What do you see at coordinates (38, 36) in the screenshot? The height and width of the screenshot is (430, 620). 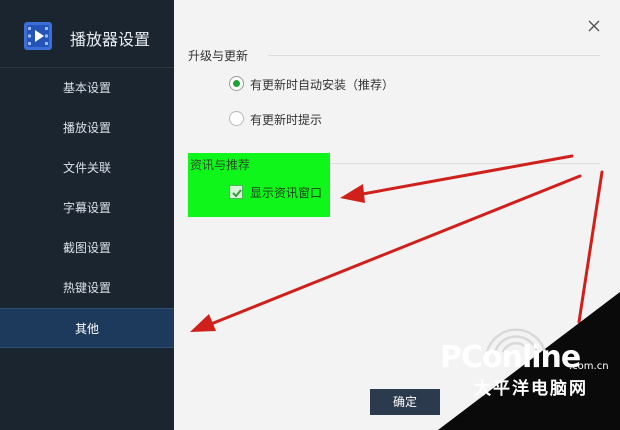 I see `player-logo-icon` at bounding box center [38, 36].